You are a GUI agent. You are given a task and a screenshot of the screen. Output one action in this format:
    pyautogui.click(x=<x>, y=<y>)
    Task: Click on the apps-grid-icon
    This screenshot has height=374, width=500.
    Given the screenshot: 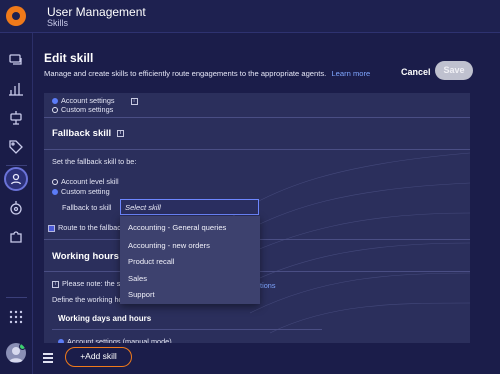 What is the action you would take?
    pyautogui.click(x=16, y=317)
    